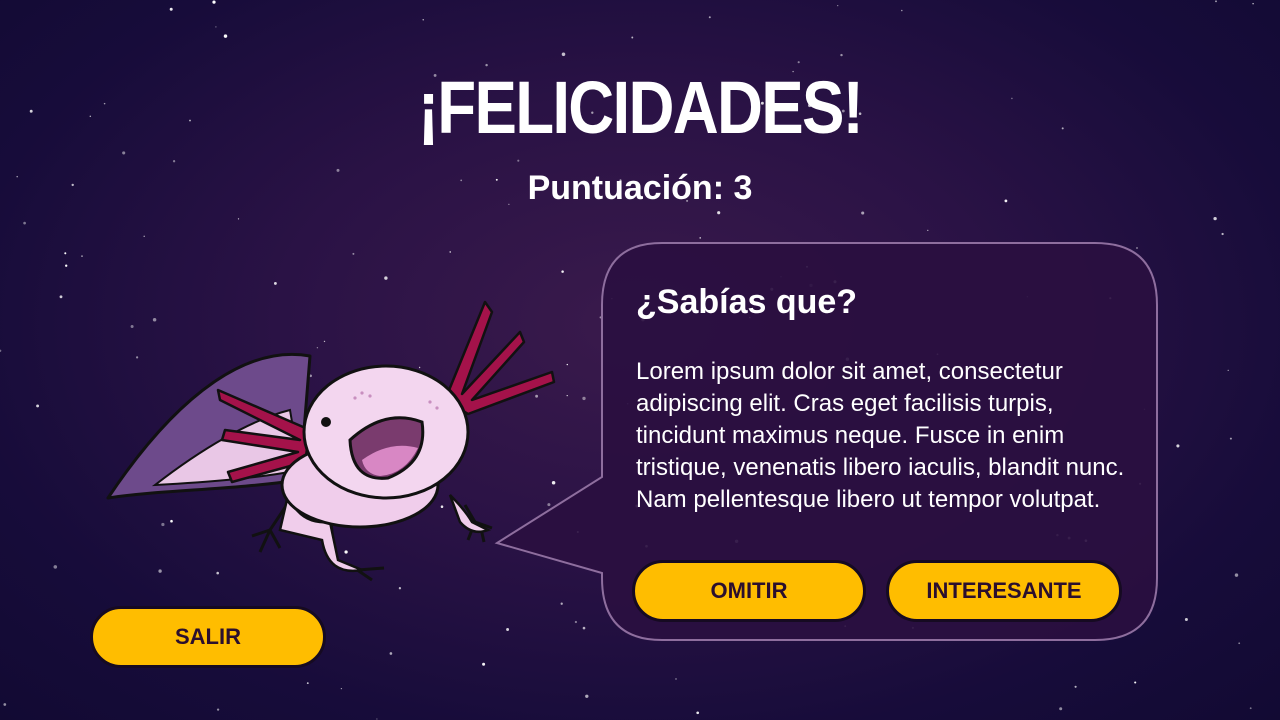 The width and height of the screenshot is (1280, 720). I want to click on axolotl-mascot-icon, so click(331, 441).